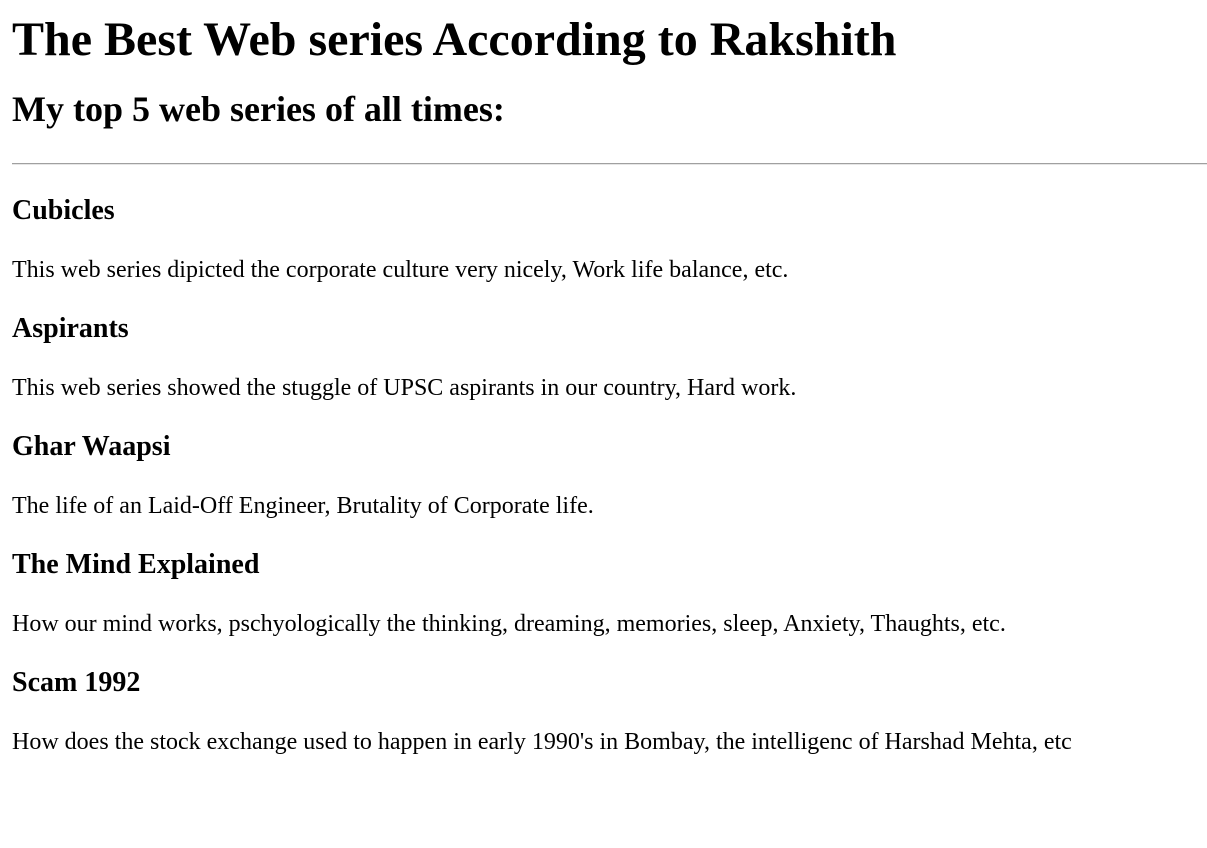 This screenshot has width=1207, height=848. Describe the element at coordinates (258, 109) in the screenshot. I see `page-subtitle: My top 5 web series of all times:` at that location.